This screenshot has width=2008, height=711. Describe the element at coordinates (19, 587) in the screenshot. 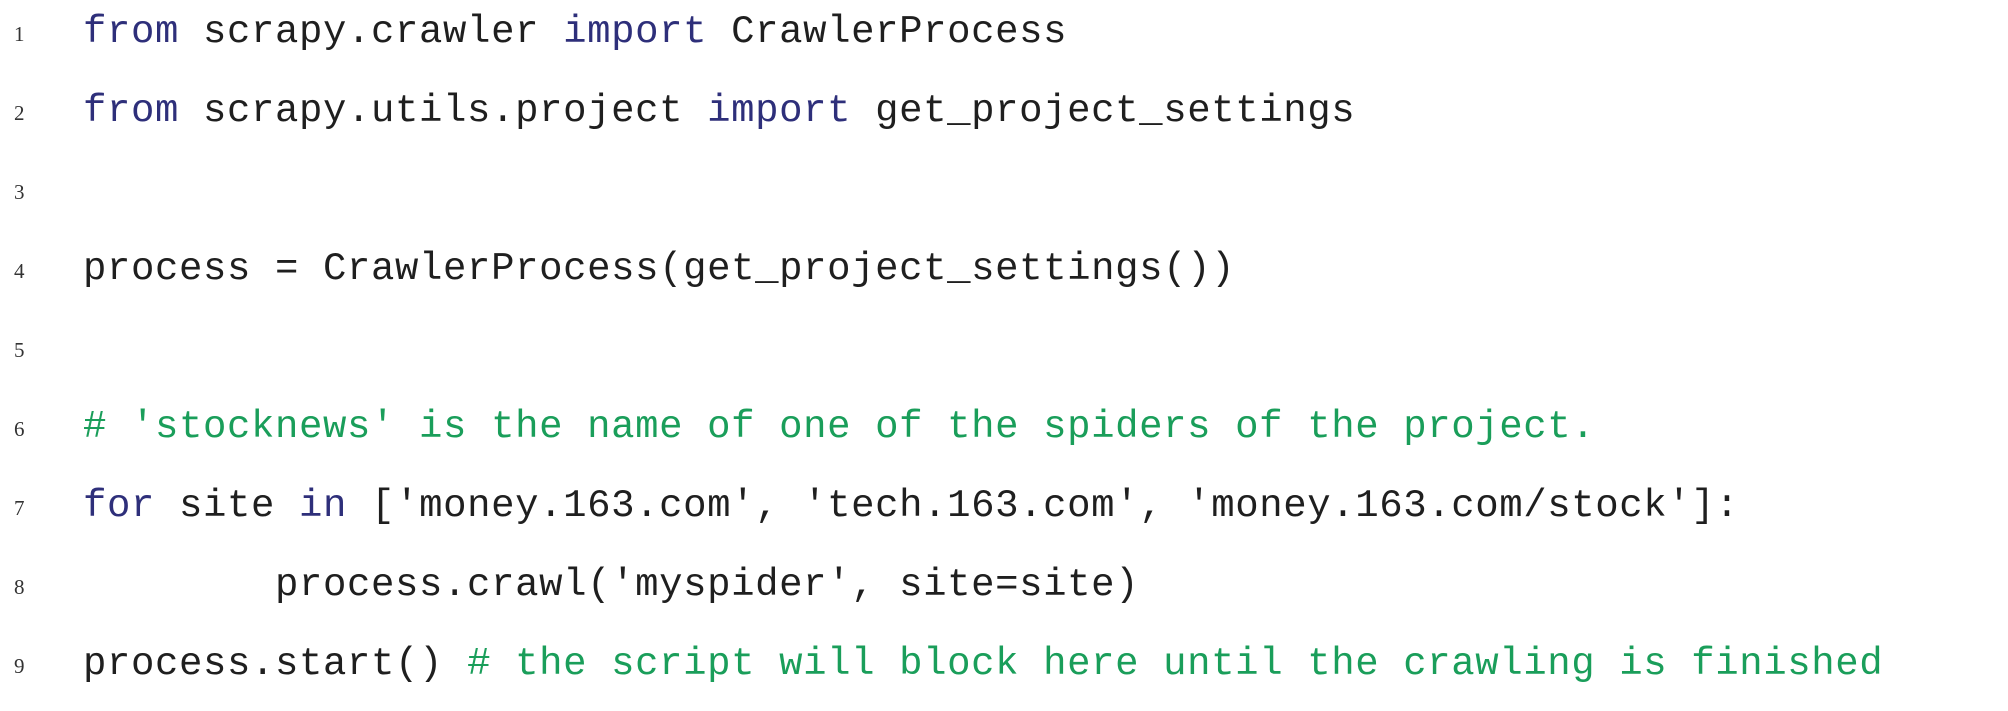

I see `line-number: 8` at that location.